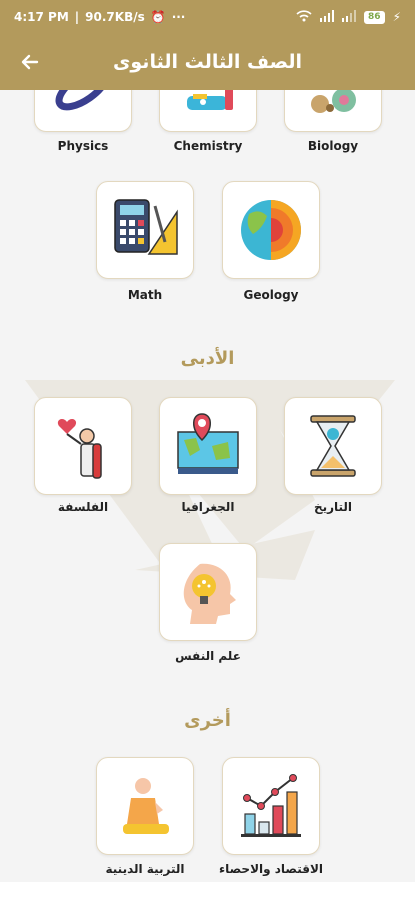 This screenshot has width=415, height=900. Describe the element at coordinates (79, 449) in the screenshot. I see `philosophy-icon` at that location.